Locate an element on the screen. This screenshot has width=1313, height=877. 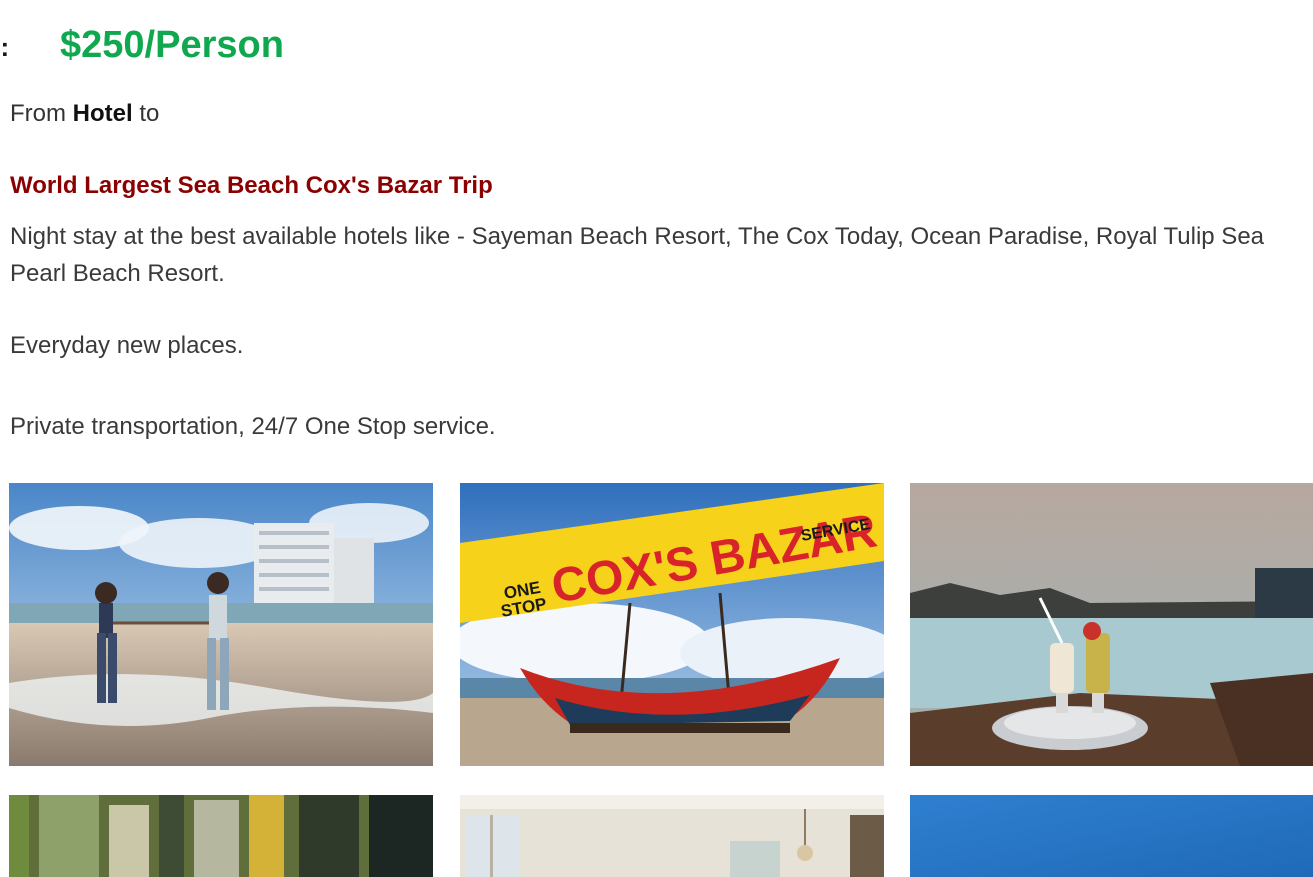
day-label: 6: is located at coordinates (5, 47).